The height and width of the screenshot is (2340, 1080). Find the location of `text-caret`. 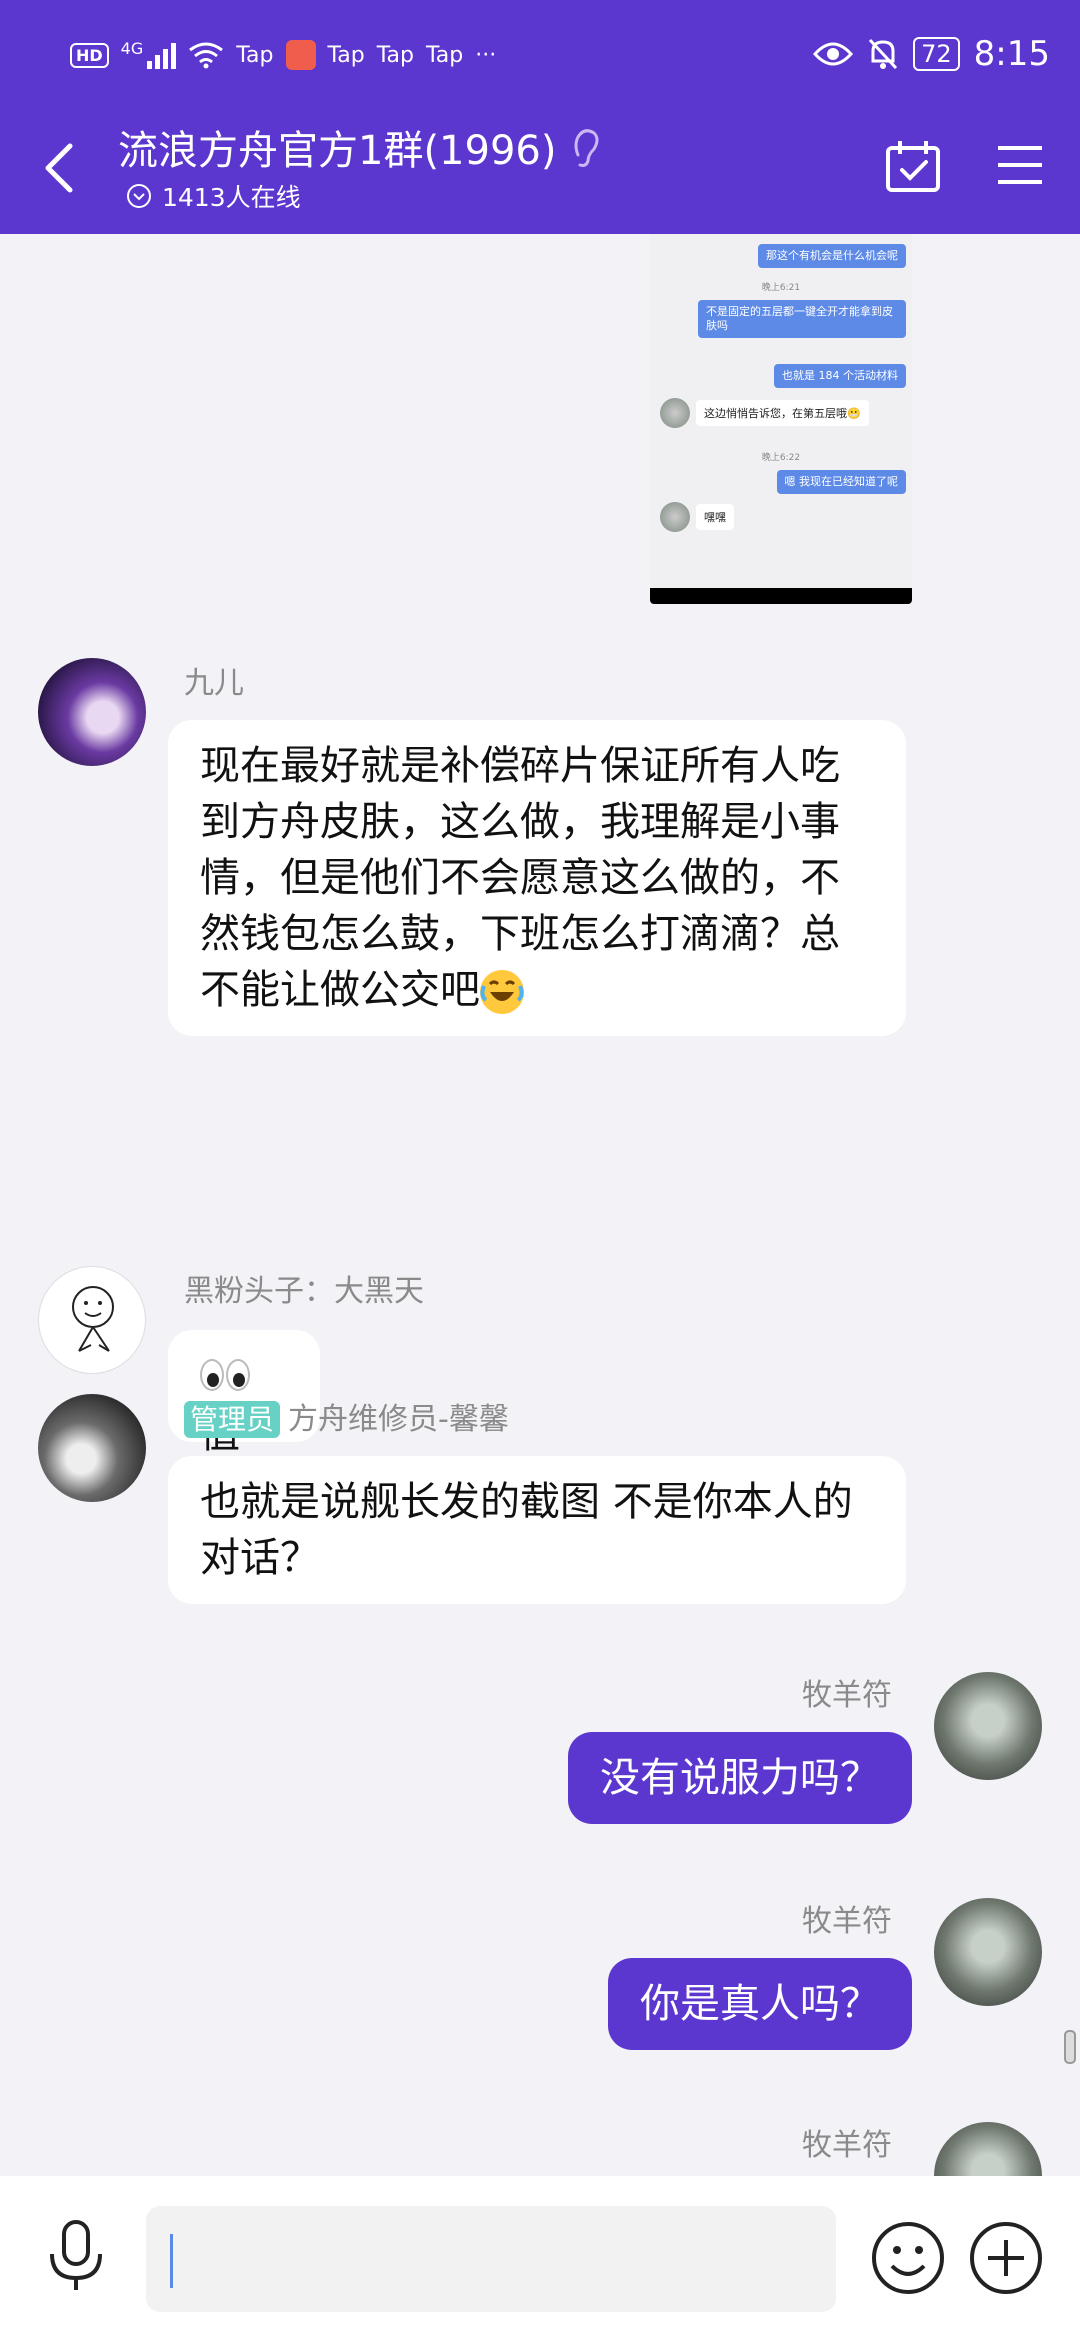

text-caret is located at coordinates (171, 2261).